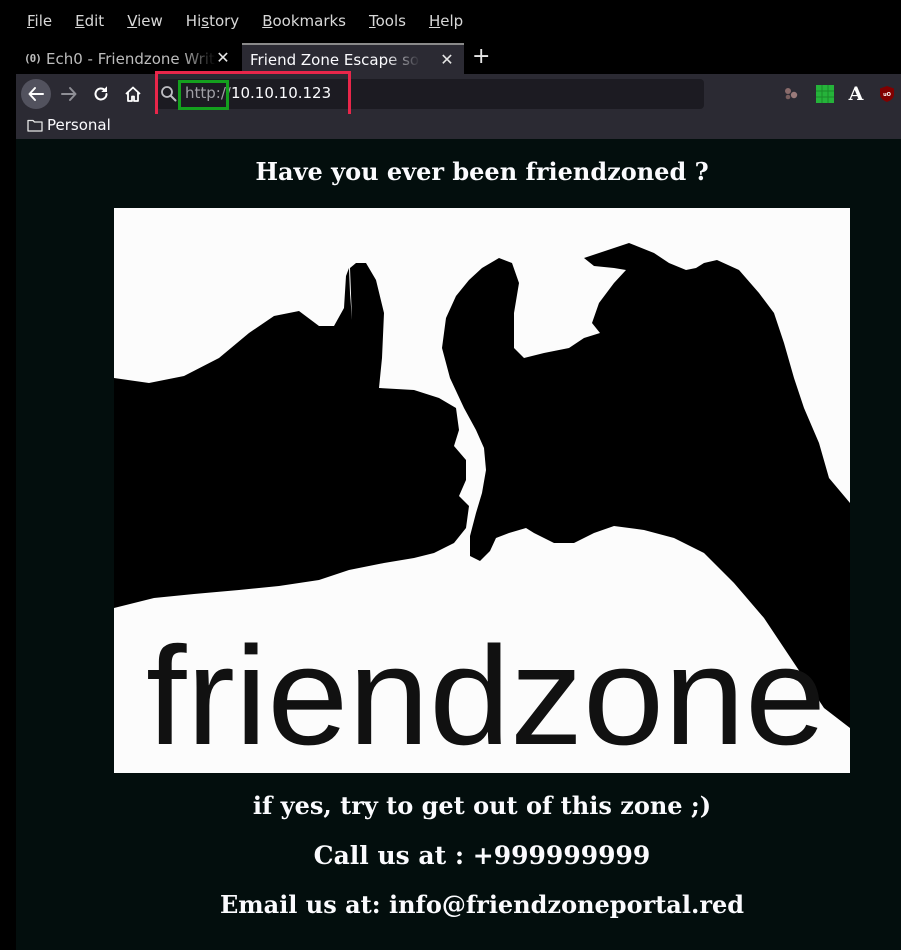  Describe the element at coordinates (145, 21) in the screenshot. I see `menu-view: View` at that location.